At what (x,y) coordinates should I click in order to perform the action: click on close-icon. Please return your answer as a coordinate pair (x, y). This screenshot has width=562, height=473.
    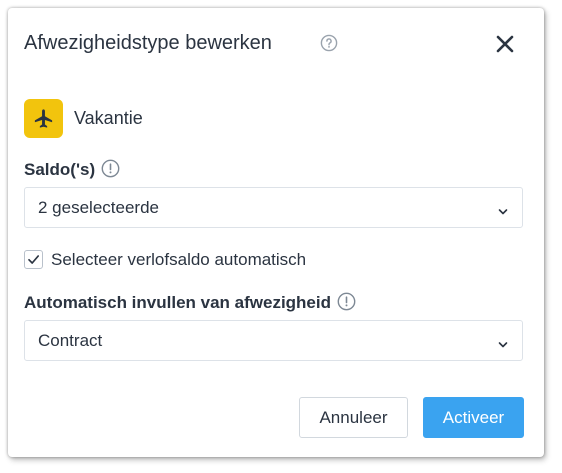
    Looking at the image, I should click on (505, 44).